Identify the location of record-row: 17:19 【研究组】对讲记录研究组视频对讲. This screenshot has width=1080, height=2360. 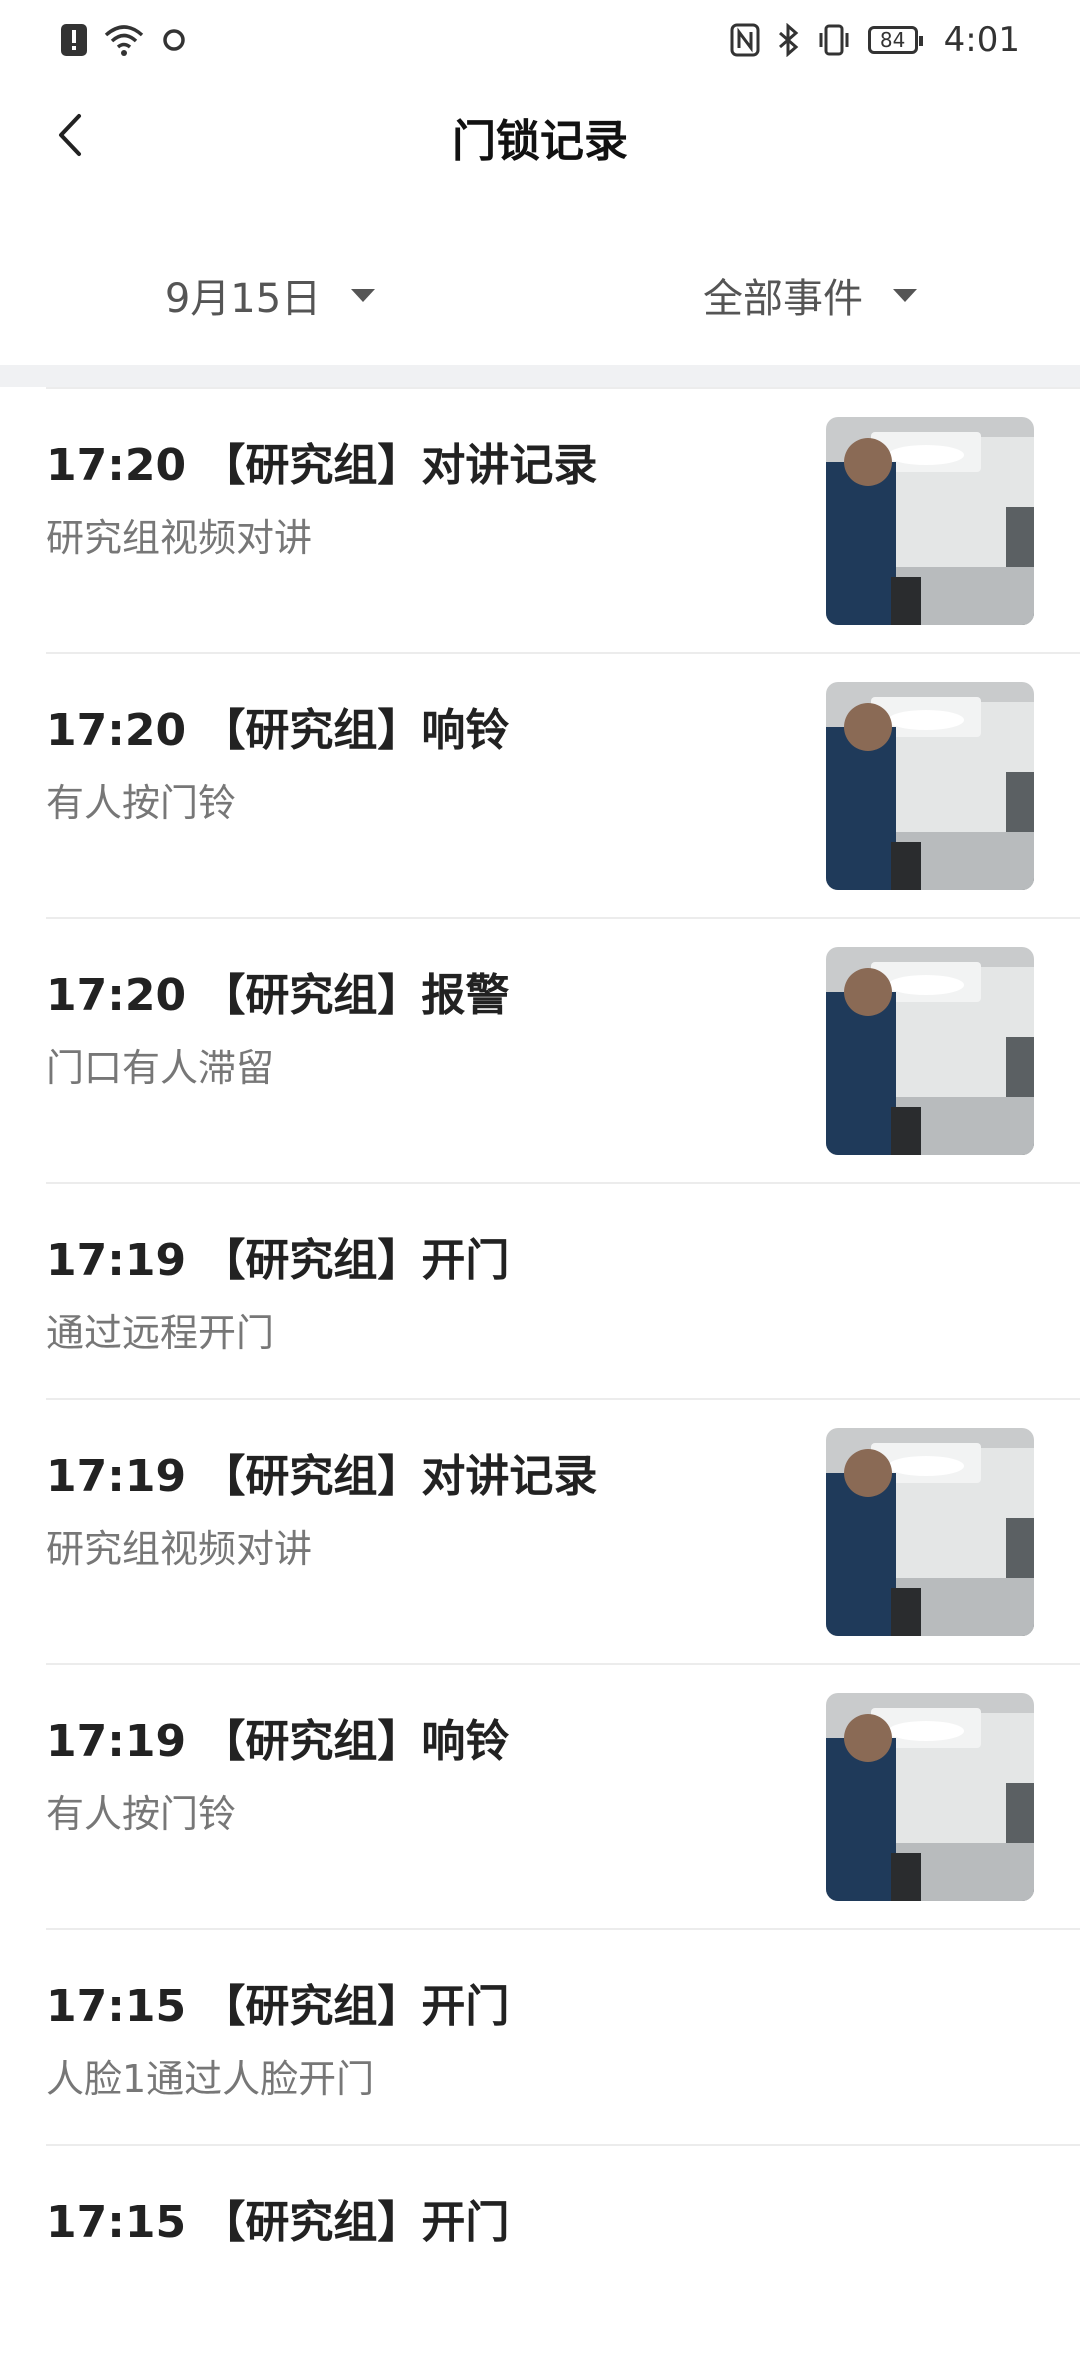
(563, 1530).